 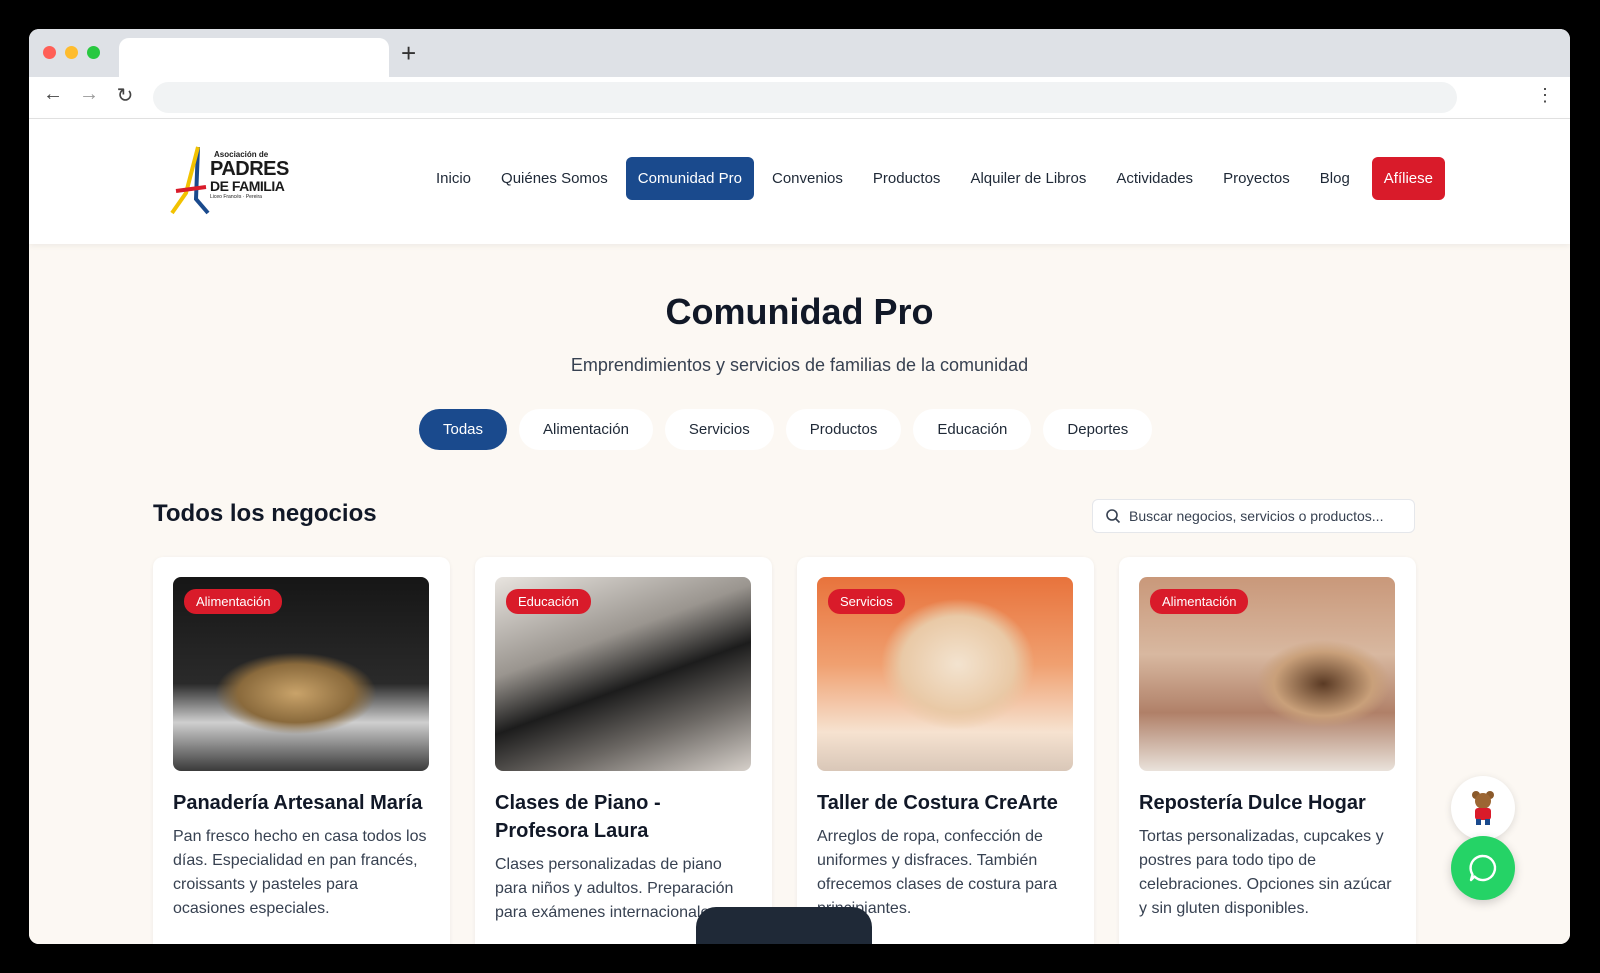 I want to click on category-badge: Educación, so click(x=548, y=601).